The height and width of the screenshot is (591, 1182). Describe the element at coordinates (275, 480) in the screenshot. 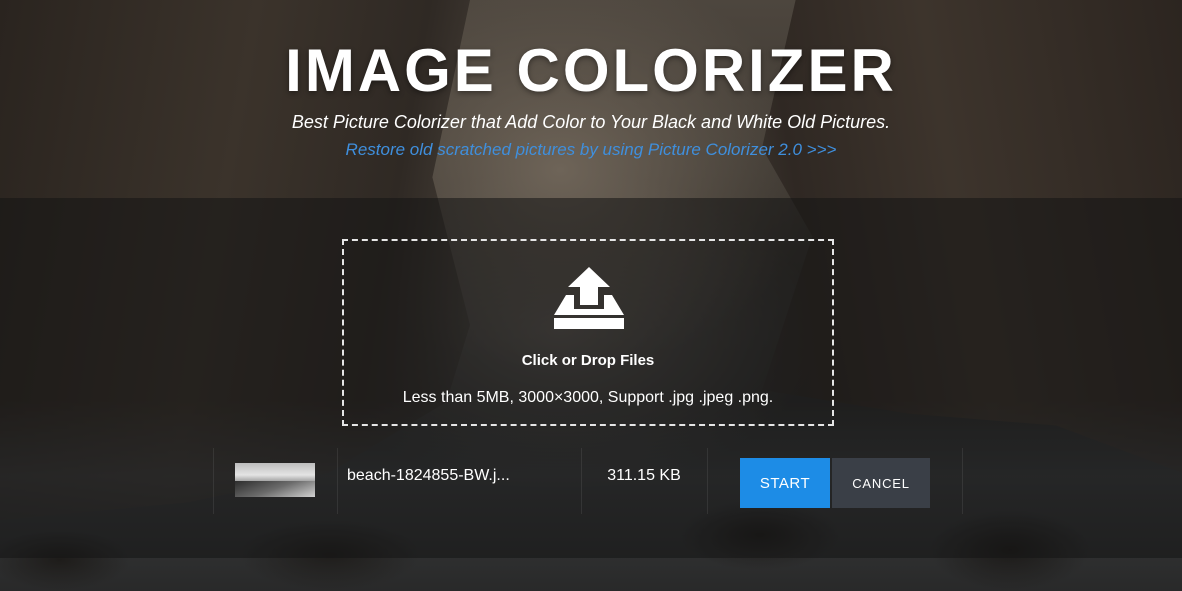

I see `file-thumbnail` at that location.